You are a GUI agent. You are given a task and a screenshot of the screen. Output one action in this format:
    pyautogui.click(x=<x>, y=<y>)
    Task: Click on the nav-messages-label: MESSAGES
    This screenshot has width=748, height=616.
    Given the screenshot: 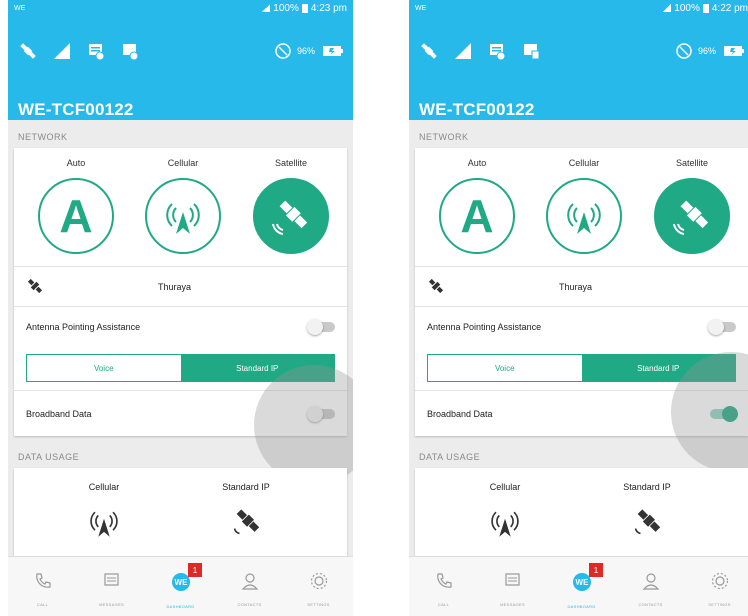 What is the action you would take?
    pyautogui.click(x=111, y=604)
    